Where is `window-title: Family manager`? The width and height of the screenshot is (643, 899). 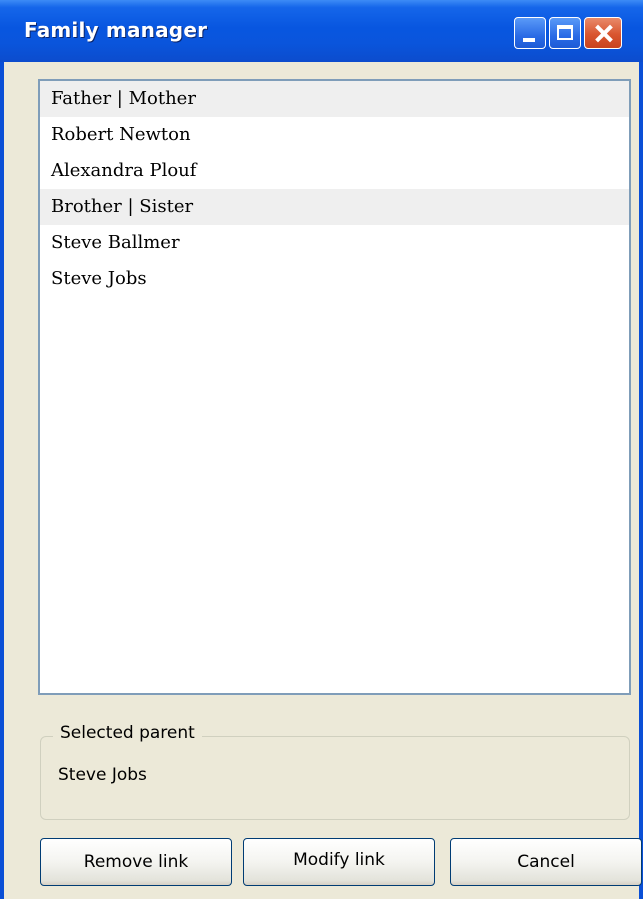 window-title: Family manager is located at coordinates (116, 30).